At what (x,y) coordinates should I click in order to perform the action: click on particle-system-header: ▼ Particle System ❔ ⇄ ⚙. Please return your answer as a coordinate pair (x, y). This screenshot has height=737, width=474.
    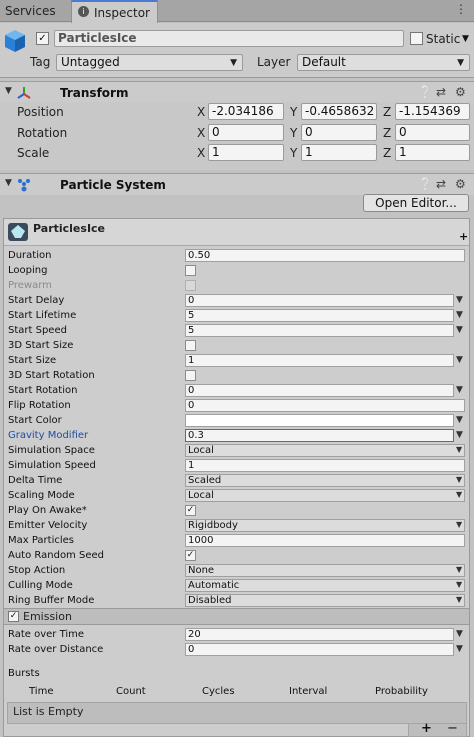
    Looking at the image, I should click on (237, 184).